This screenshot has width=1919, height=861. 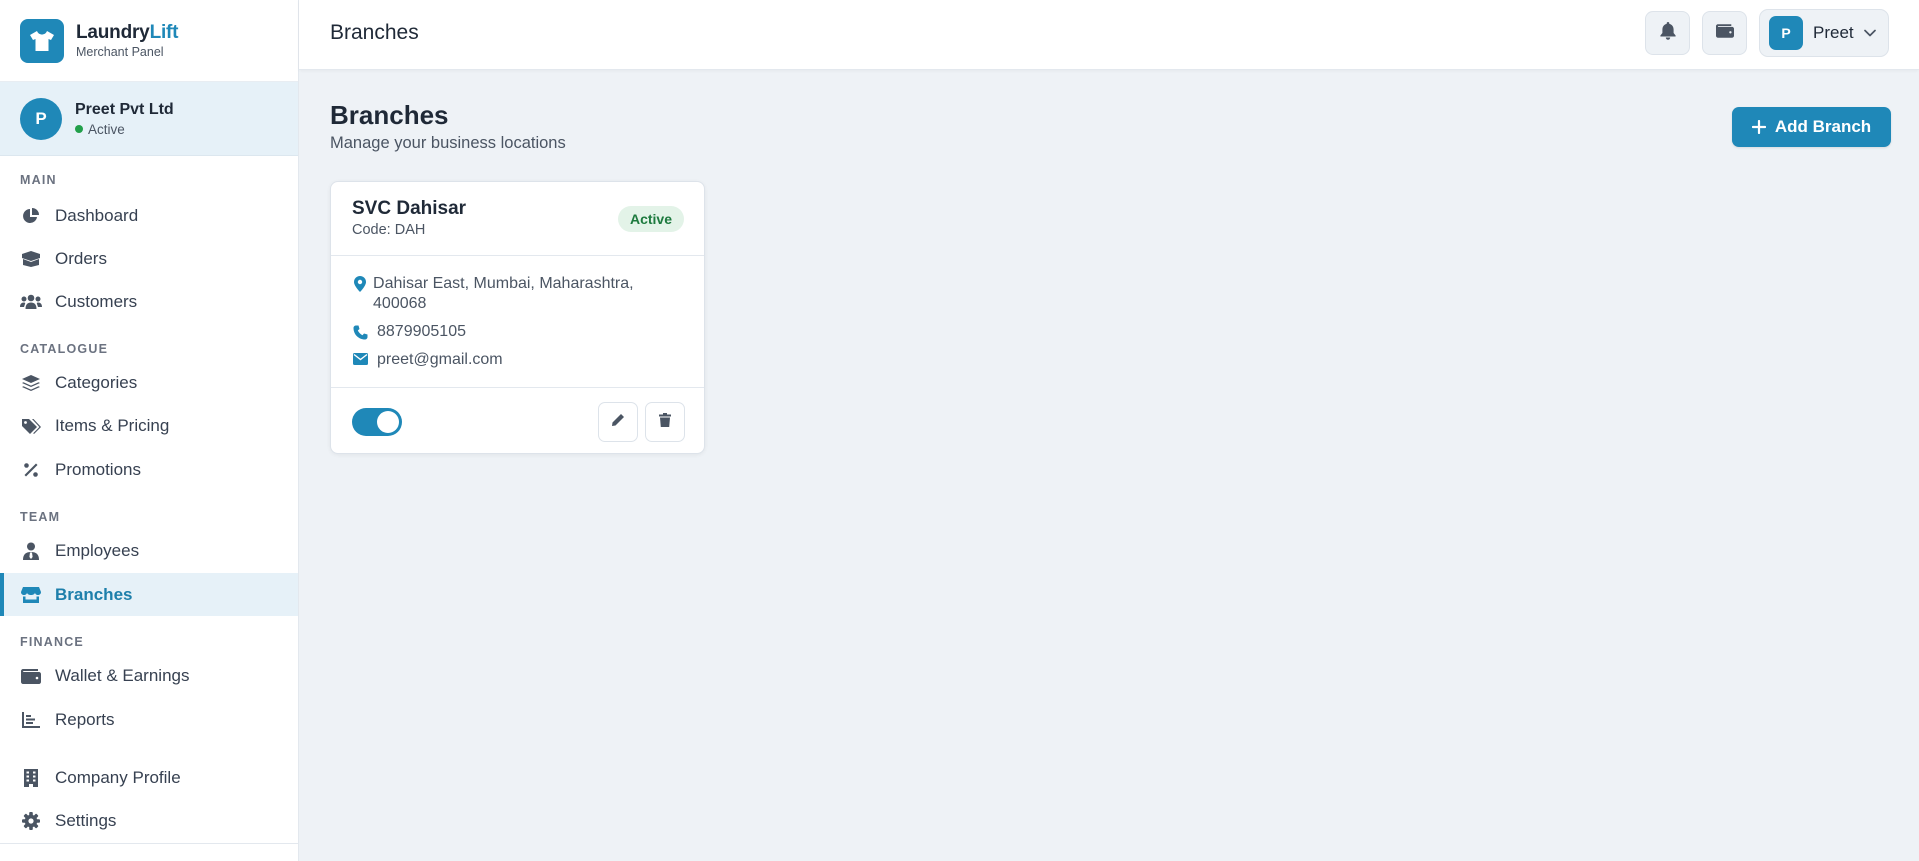 What do you see at coordinates (106, 129) in the screenshot?
I see `company-status-text: Active` at bounding box center [106, 129].